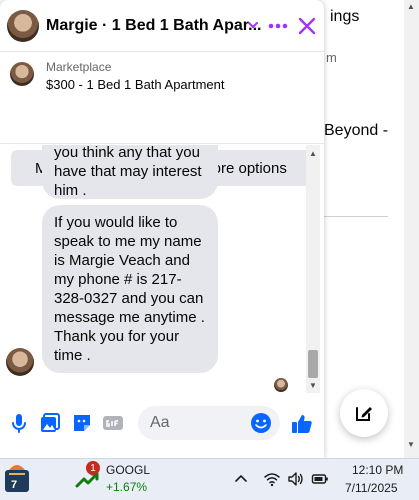  Describe the element at coordinates (278, 26) in the screenshot. I see `more-options-icon` at that location.